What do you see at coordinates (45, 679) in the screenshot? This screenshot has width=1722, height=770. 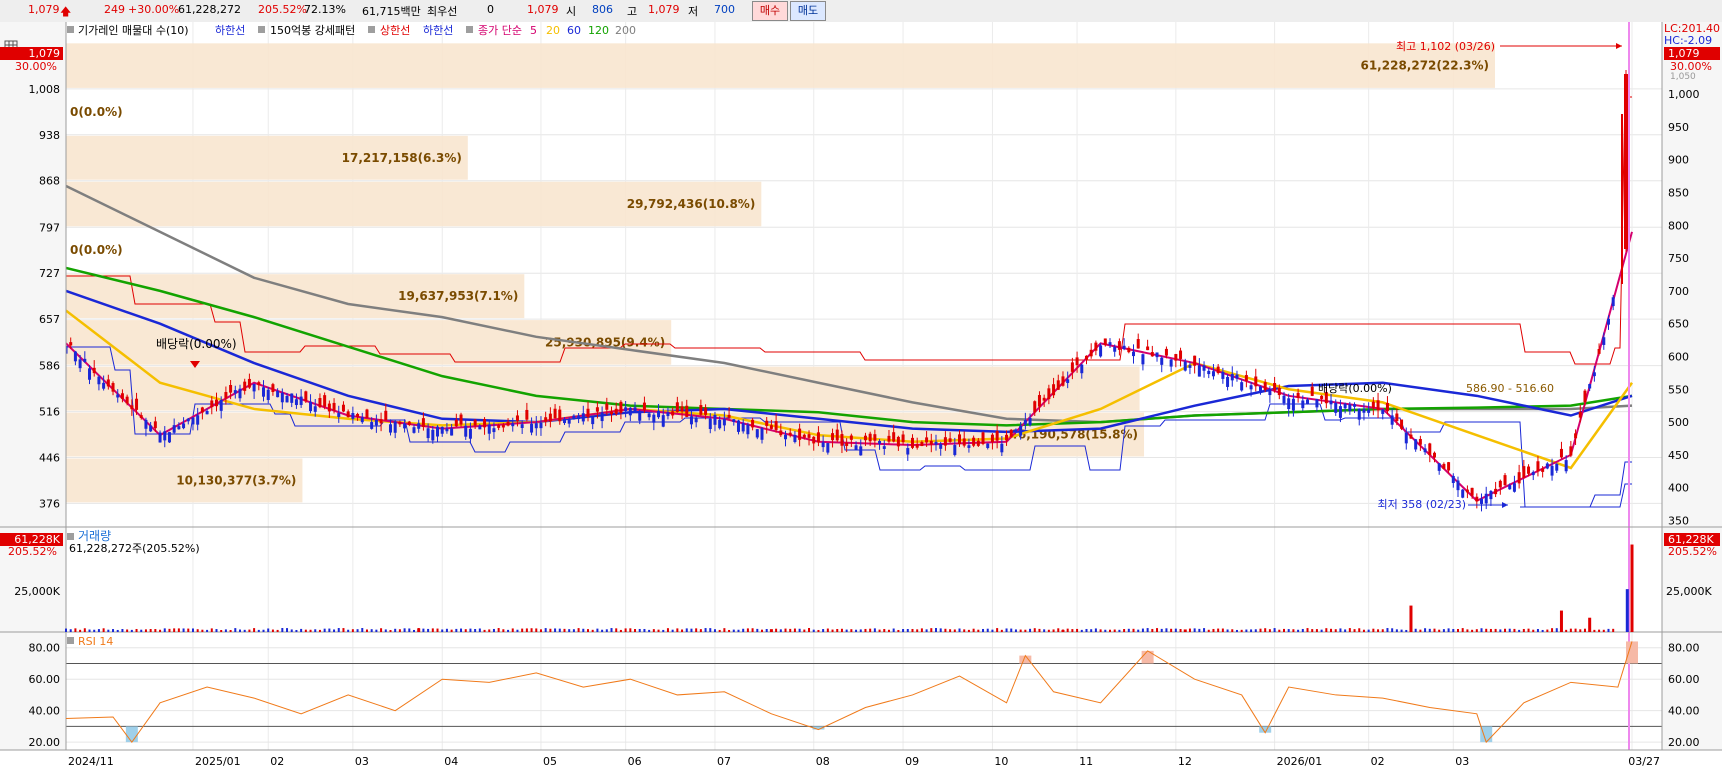 I see `rsi-left-tick: 60.00` at bounding box center [45, 679].